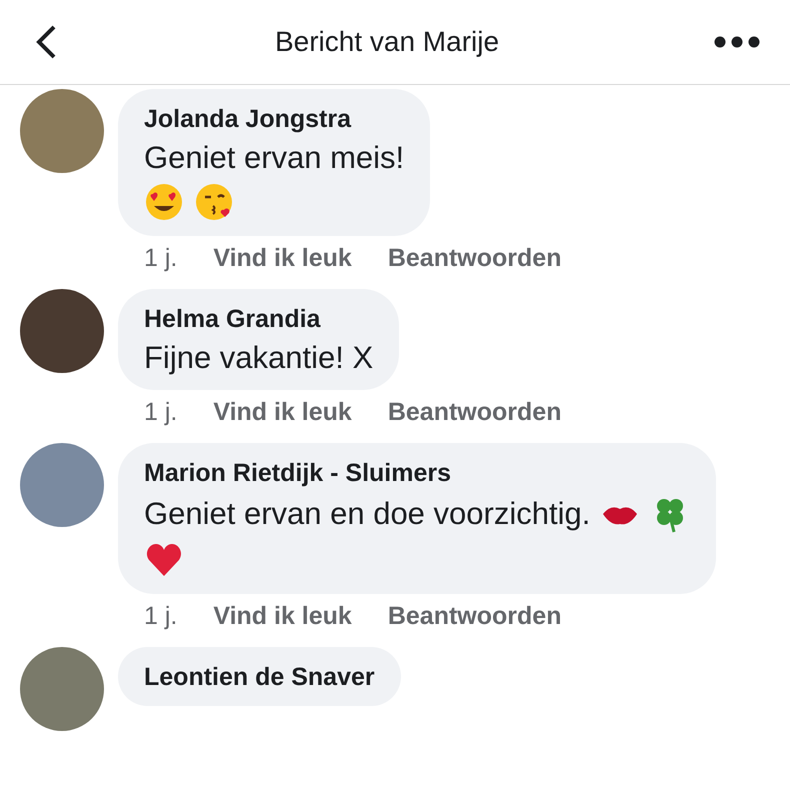 This screenshot has height=790, width=790. What do you see at coordinates (387, 42) in the screenshot?
I see `page-title: Bericht van Marije` at bounding box center [387, 42].